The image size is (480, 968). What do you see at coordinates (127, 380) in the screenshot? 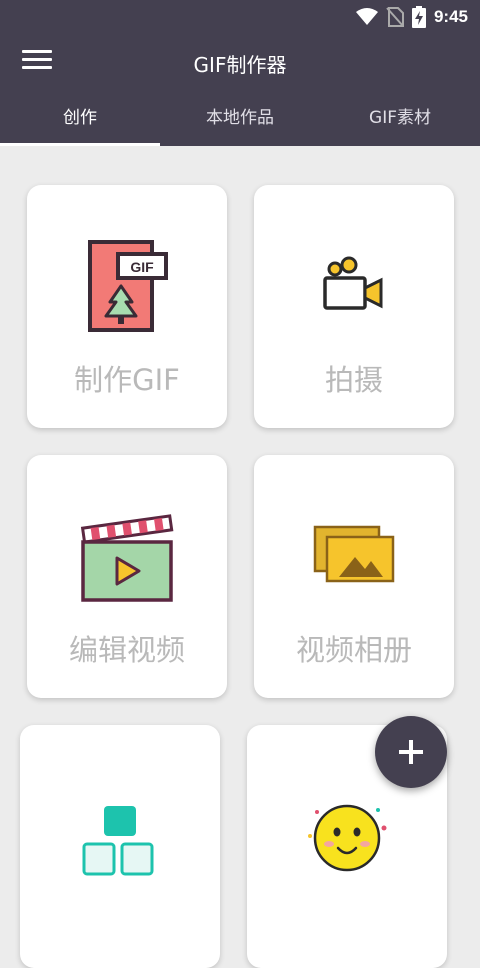
I see `make-gif-label: 制作GIF` at bounding box center [127, 380].